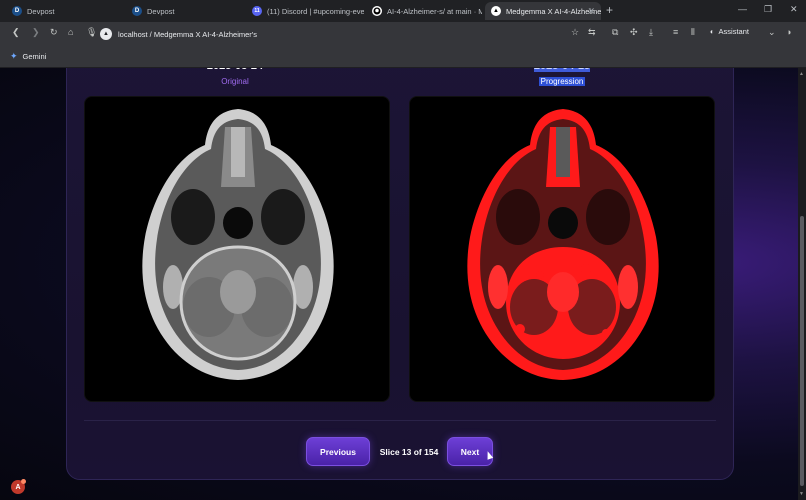 The image size is (806, 500). Describe the element at coordinates (18, 486) in the screenshot. I see `floating-extension-icon: A` at that location.